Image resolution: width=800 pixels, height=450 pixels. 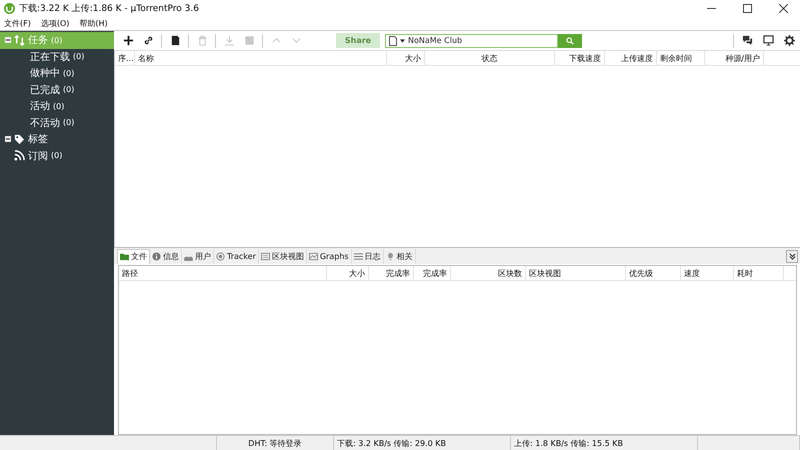 I want to click on tag-icon, so click(x=19, y=139).